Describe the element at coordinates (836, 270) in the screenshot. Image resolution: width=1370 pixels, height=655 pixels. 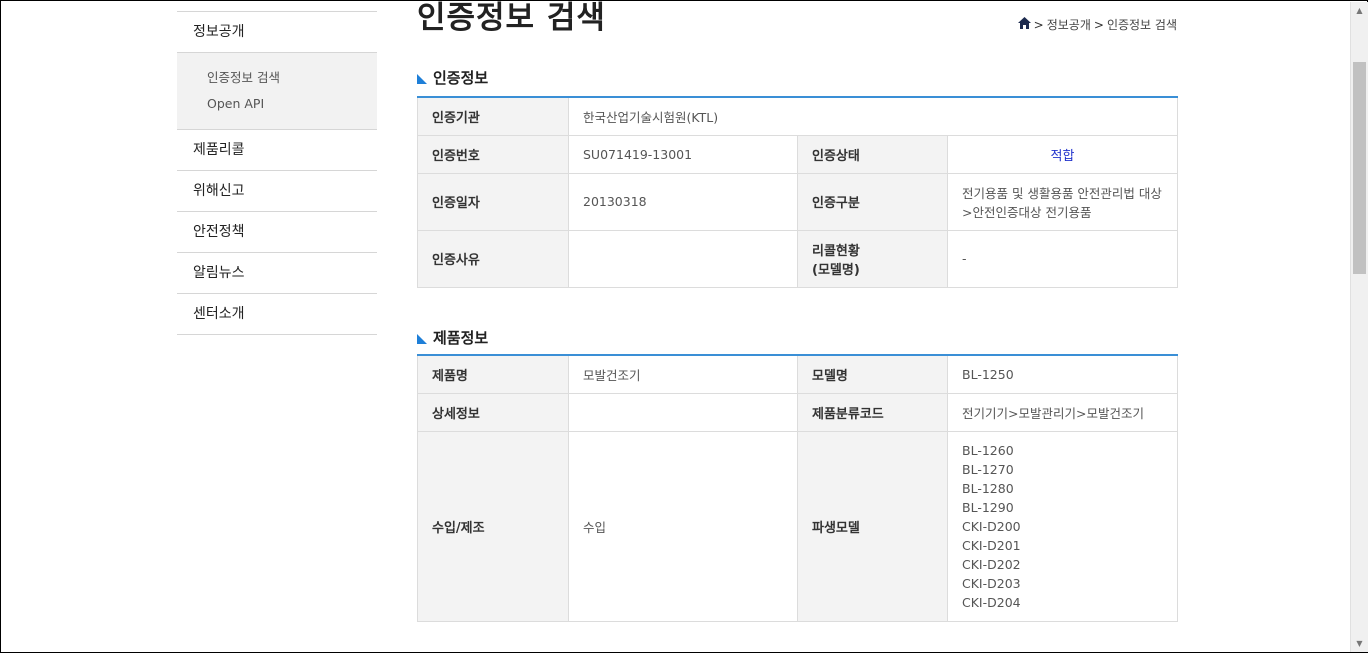
I see `recall-label-line: (모델명)` at that location.